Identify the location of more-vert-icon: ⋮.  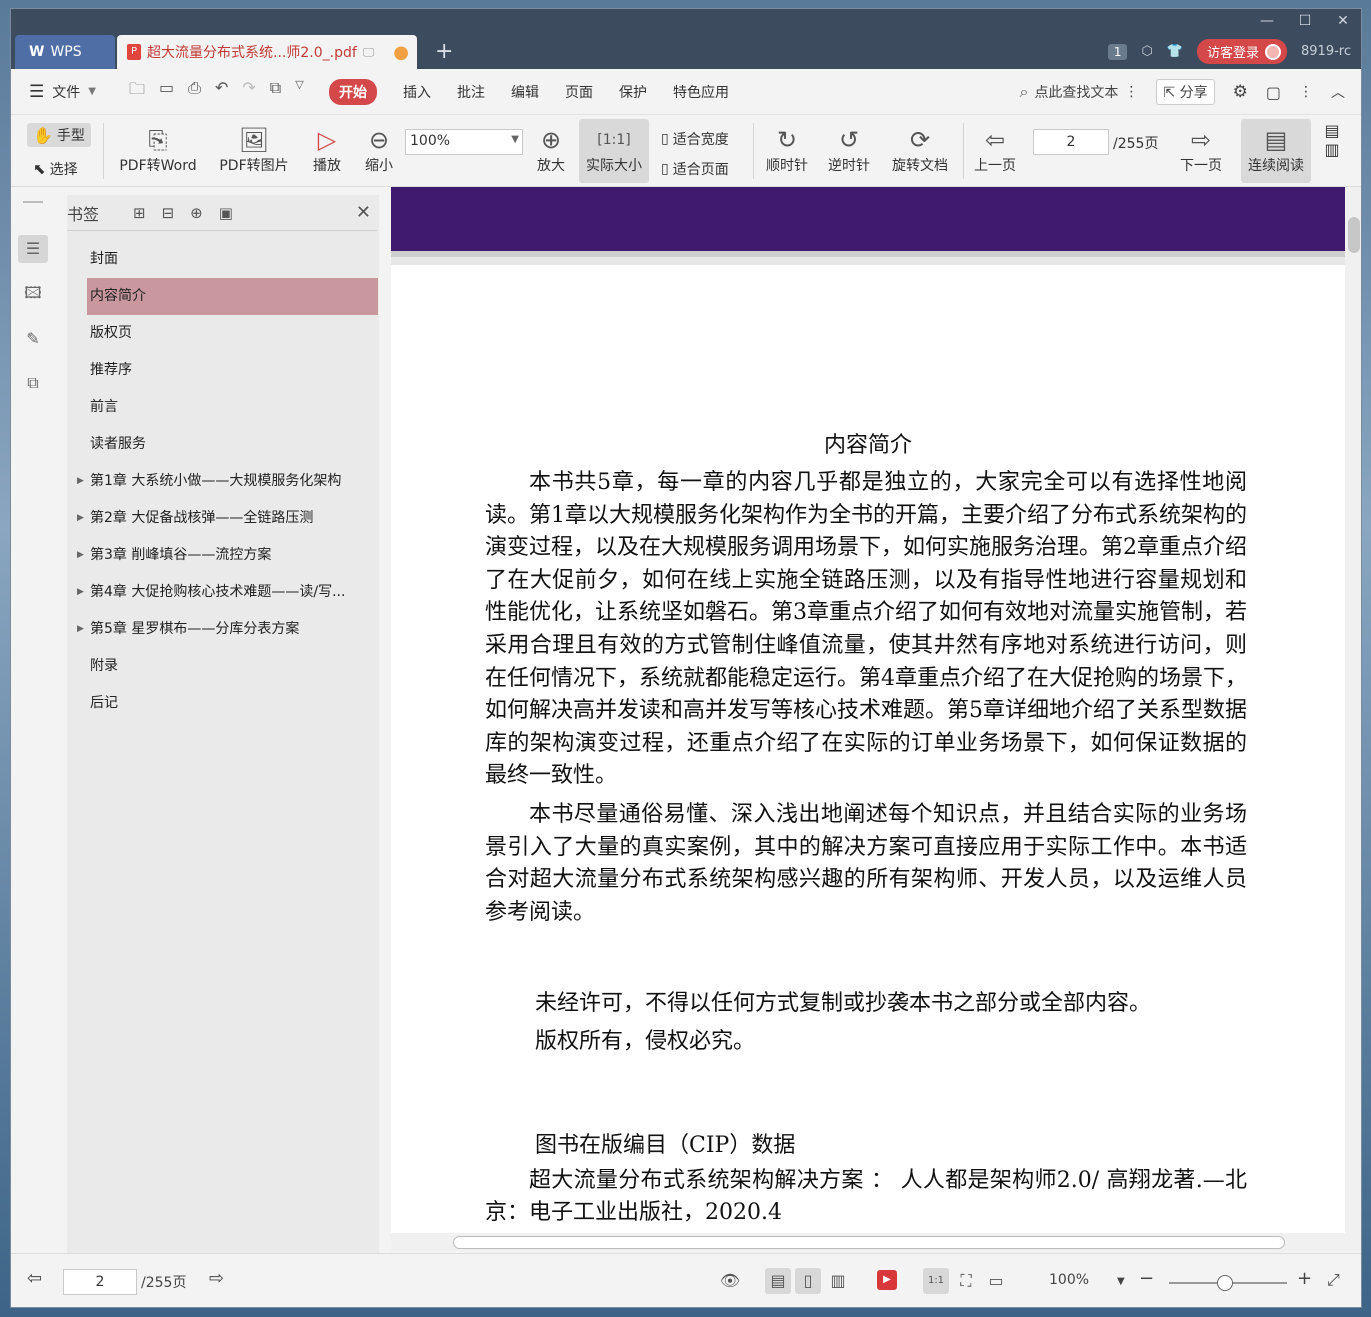
(1306, 92).